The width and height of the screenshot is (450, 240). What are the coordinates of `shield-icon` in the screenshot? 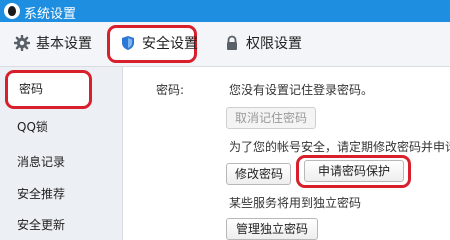 It's located at (128, 43).